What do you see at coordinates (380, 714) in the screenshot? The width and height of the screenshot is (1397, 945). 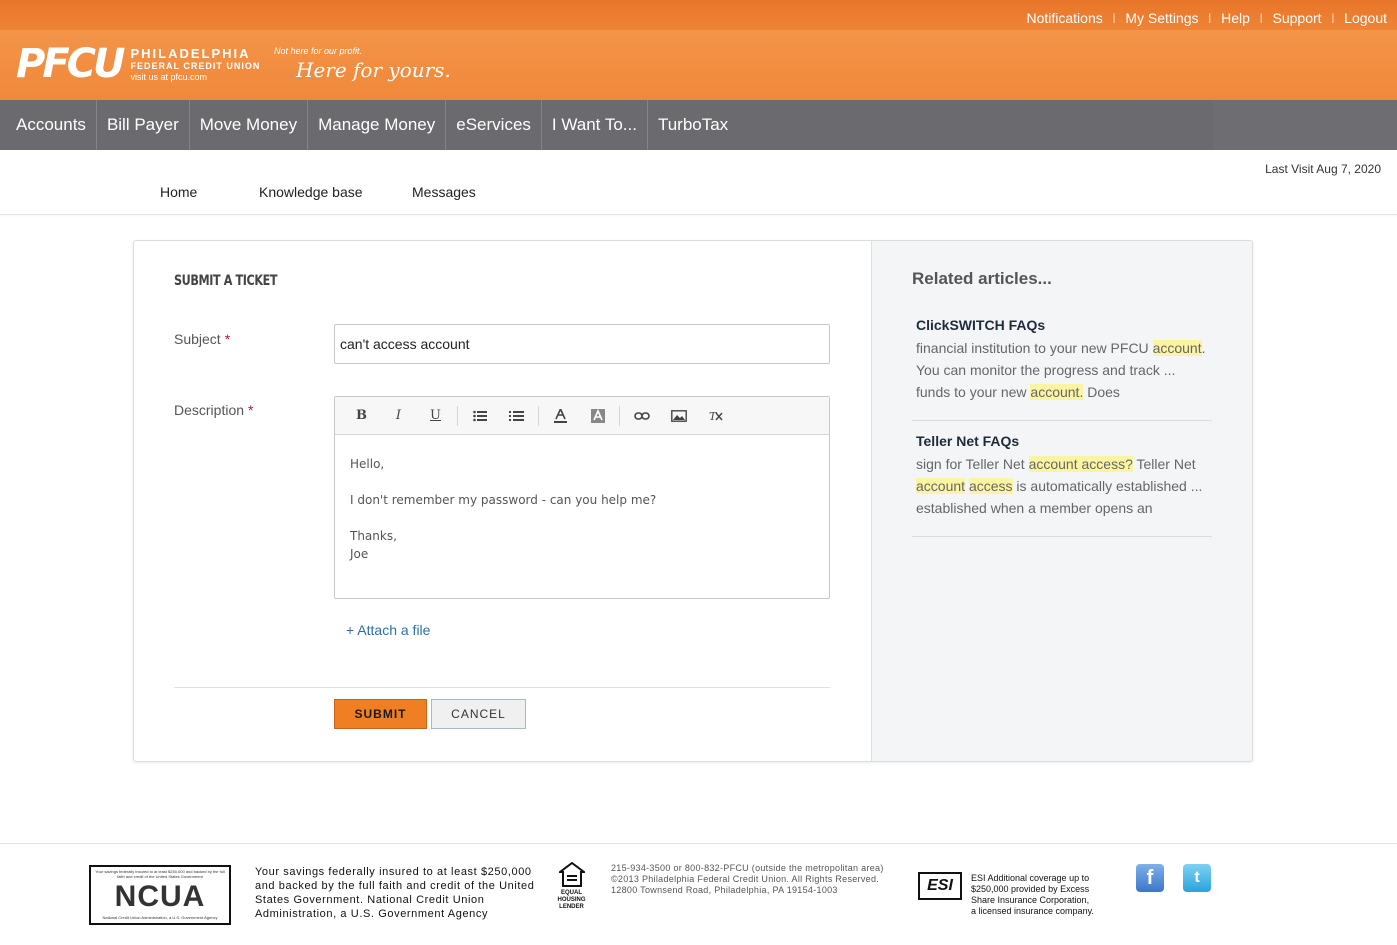 I see `submit-button: SUBMIT` at bounding box center [380, 714].